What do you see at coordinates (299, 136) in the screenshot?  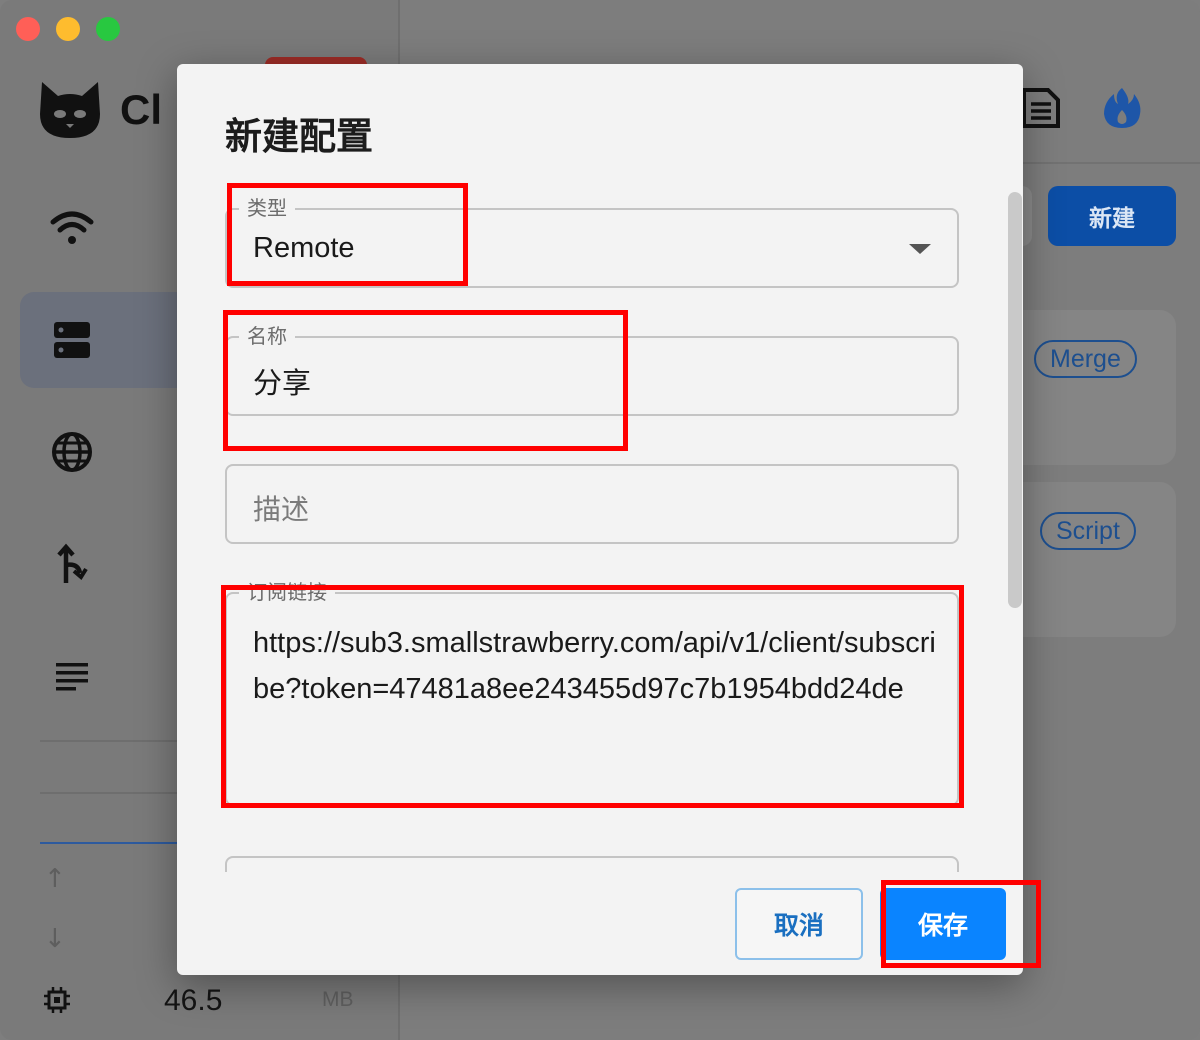 I see `dialog-title: 新建配置` at bounding box center [299, 136].